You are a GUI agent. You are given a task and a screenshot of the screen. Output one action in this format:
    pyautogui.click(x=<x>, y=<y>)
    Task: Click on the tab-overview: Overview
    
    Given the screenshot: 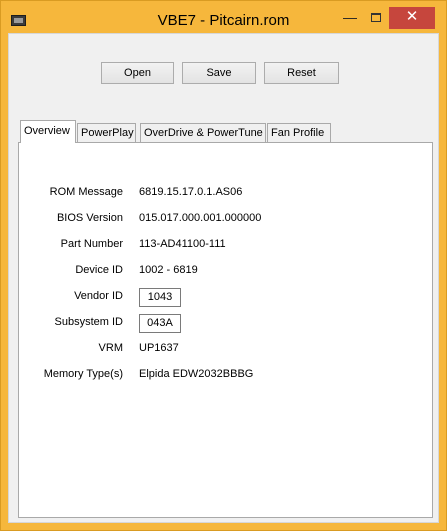 What is the action you would take?
    pyautogui.click(x=48, y=131)
    